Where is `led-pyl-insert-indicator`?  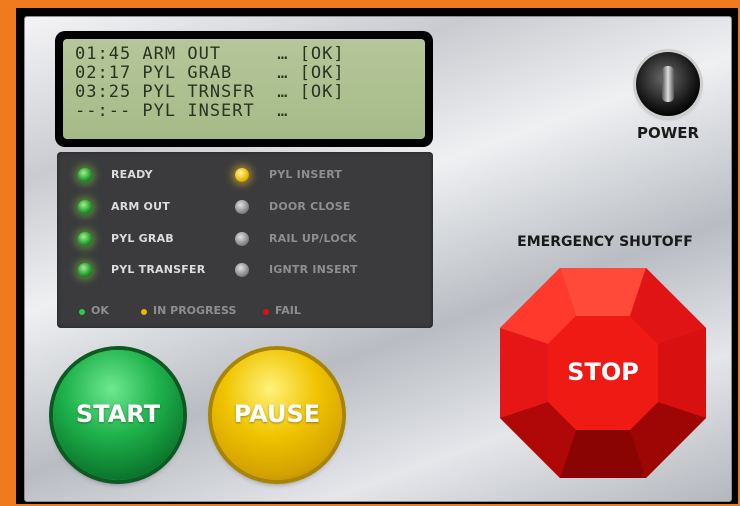 led-pyl-insert-indicator is located at coordinates (242, 175).